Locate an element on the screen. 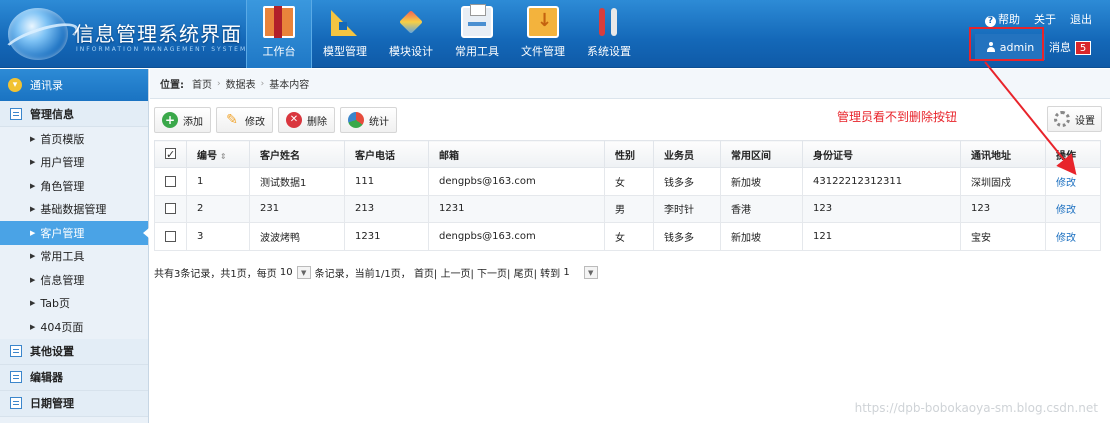 The width and height of the screenshot is (1110, 423). stats-button: 统计 is located at coordinates (368, 120).